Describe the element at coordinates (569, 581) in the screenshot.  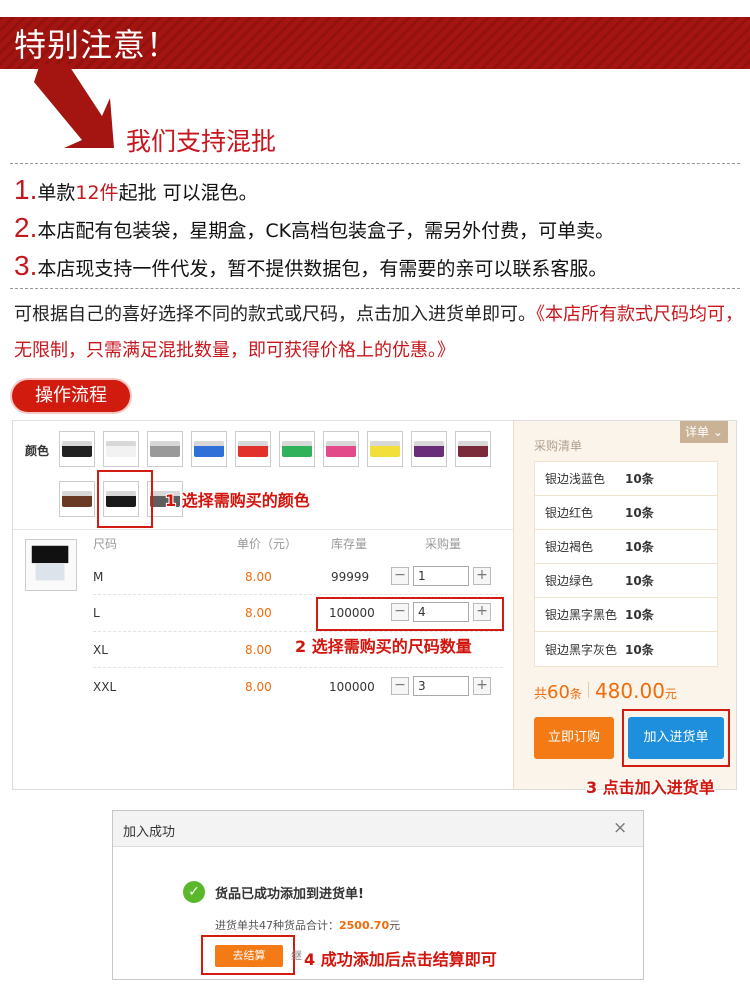
I see `item-name: 银边绿色` at that location.